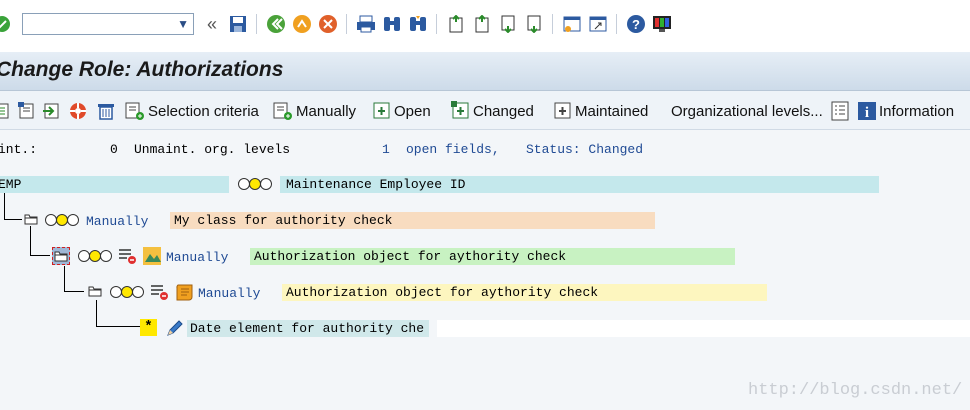 This screenshot has width=970, height=410. What do you see at coordinates (61, 256) in the screenshot?
I see `selected-folder-icon` at bounding box center [61, 256].